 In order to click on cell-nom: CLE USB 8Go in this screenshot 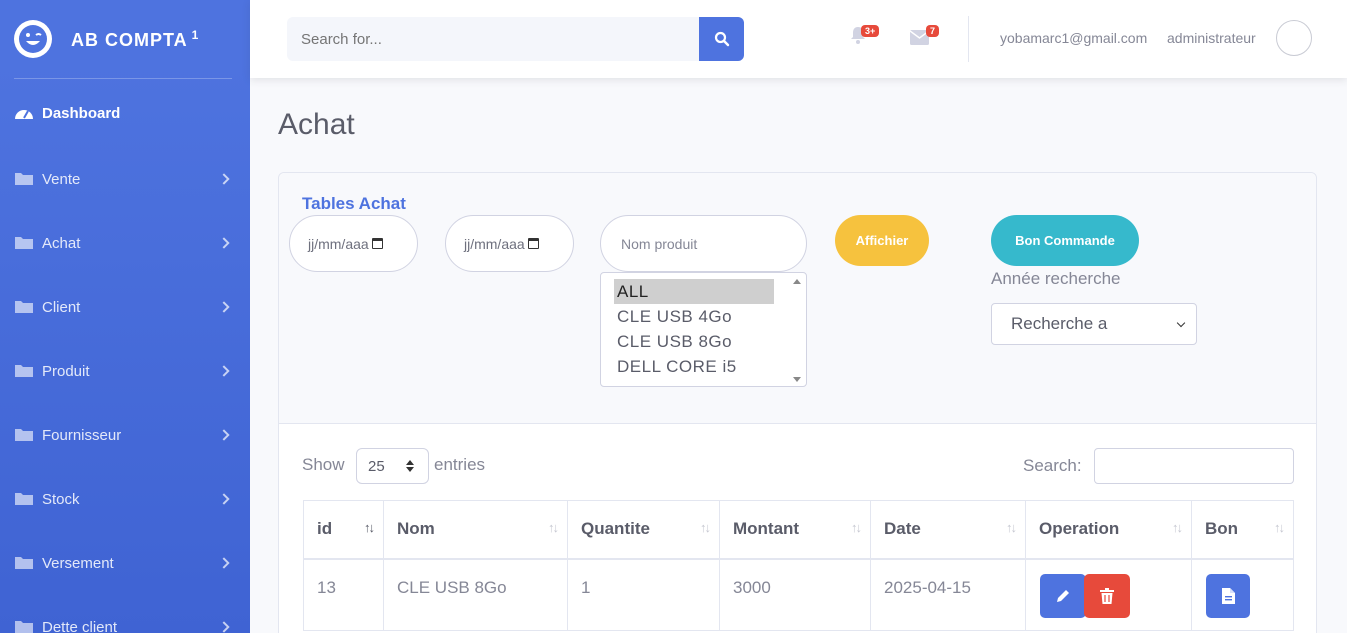, I will do `click(475, 594)`.